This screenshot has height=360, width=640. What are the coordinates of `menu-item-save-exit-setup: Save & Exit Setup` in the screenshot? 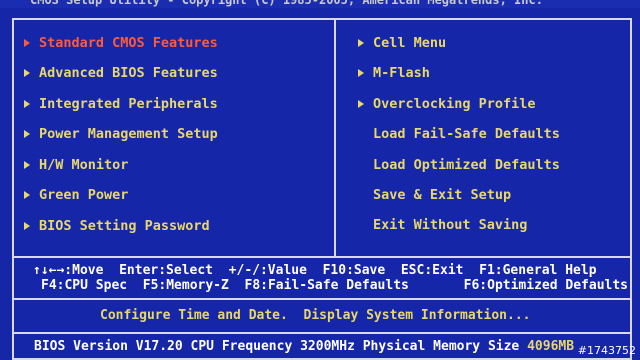 It's located at (442, 195).